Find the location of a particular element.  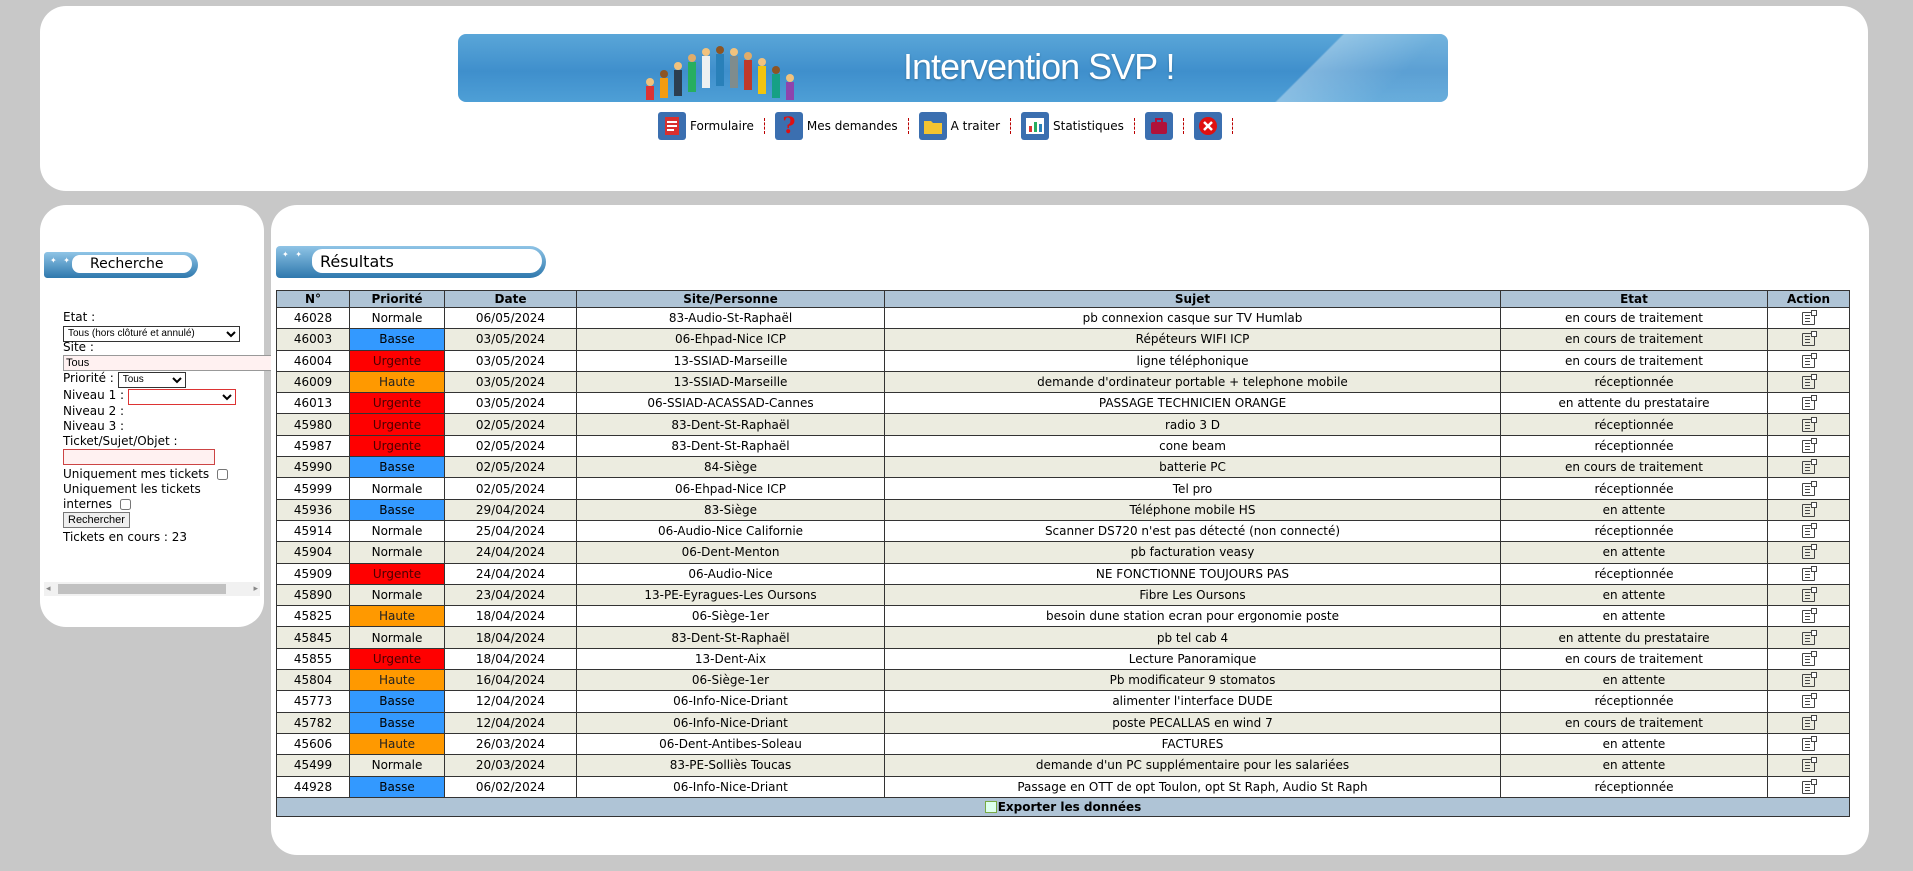

cell-site: 13-SSIAD-Marseille is located at coordinates (730, 360).